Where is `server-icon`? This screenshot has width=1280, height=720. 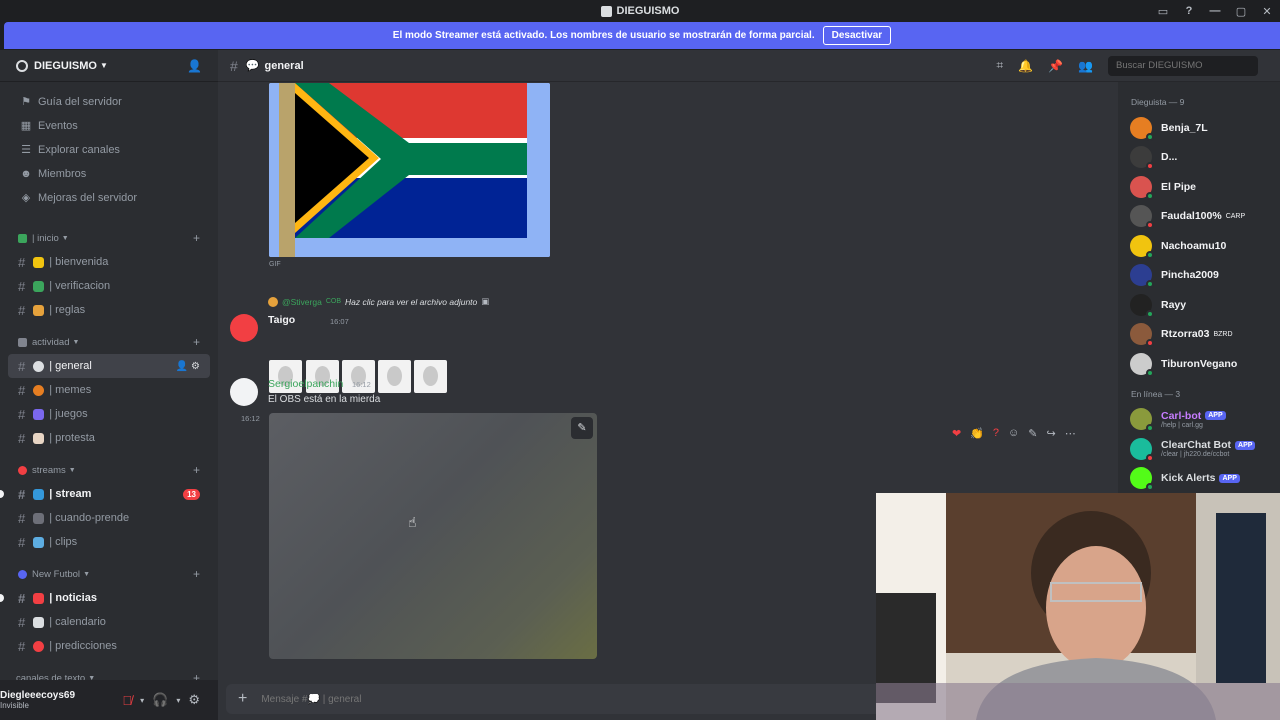
server-icon is located at coordinates (22, 65).